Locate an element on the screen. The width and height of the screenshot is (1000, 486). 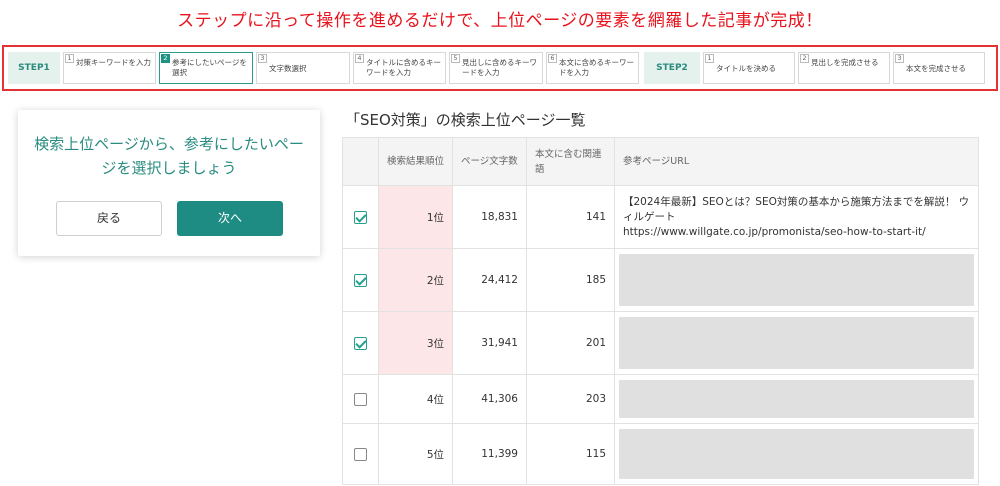
header-word-count: ページ文字数 is located at coordinates (489, 161).